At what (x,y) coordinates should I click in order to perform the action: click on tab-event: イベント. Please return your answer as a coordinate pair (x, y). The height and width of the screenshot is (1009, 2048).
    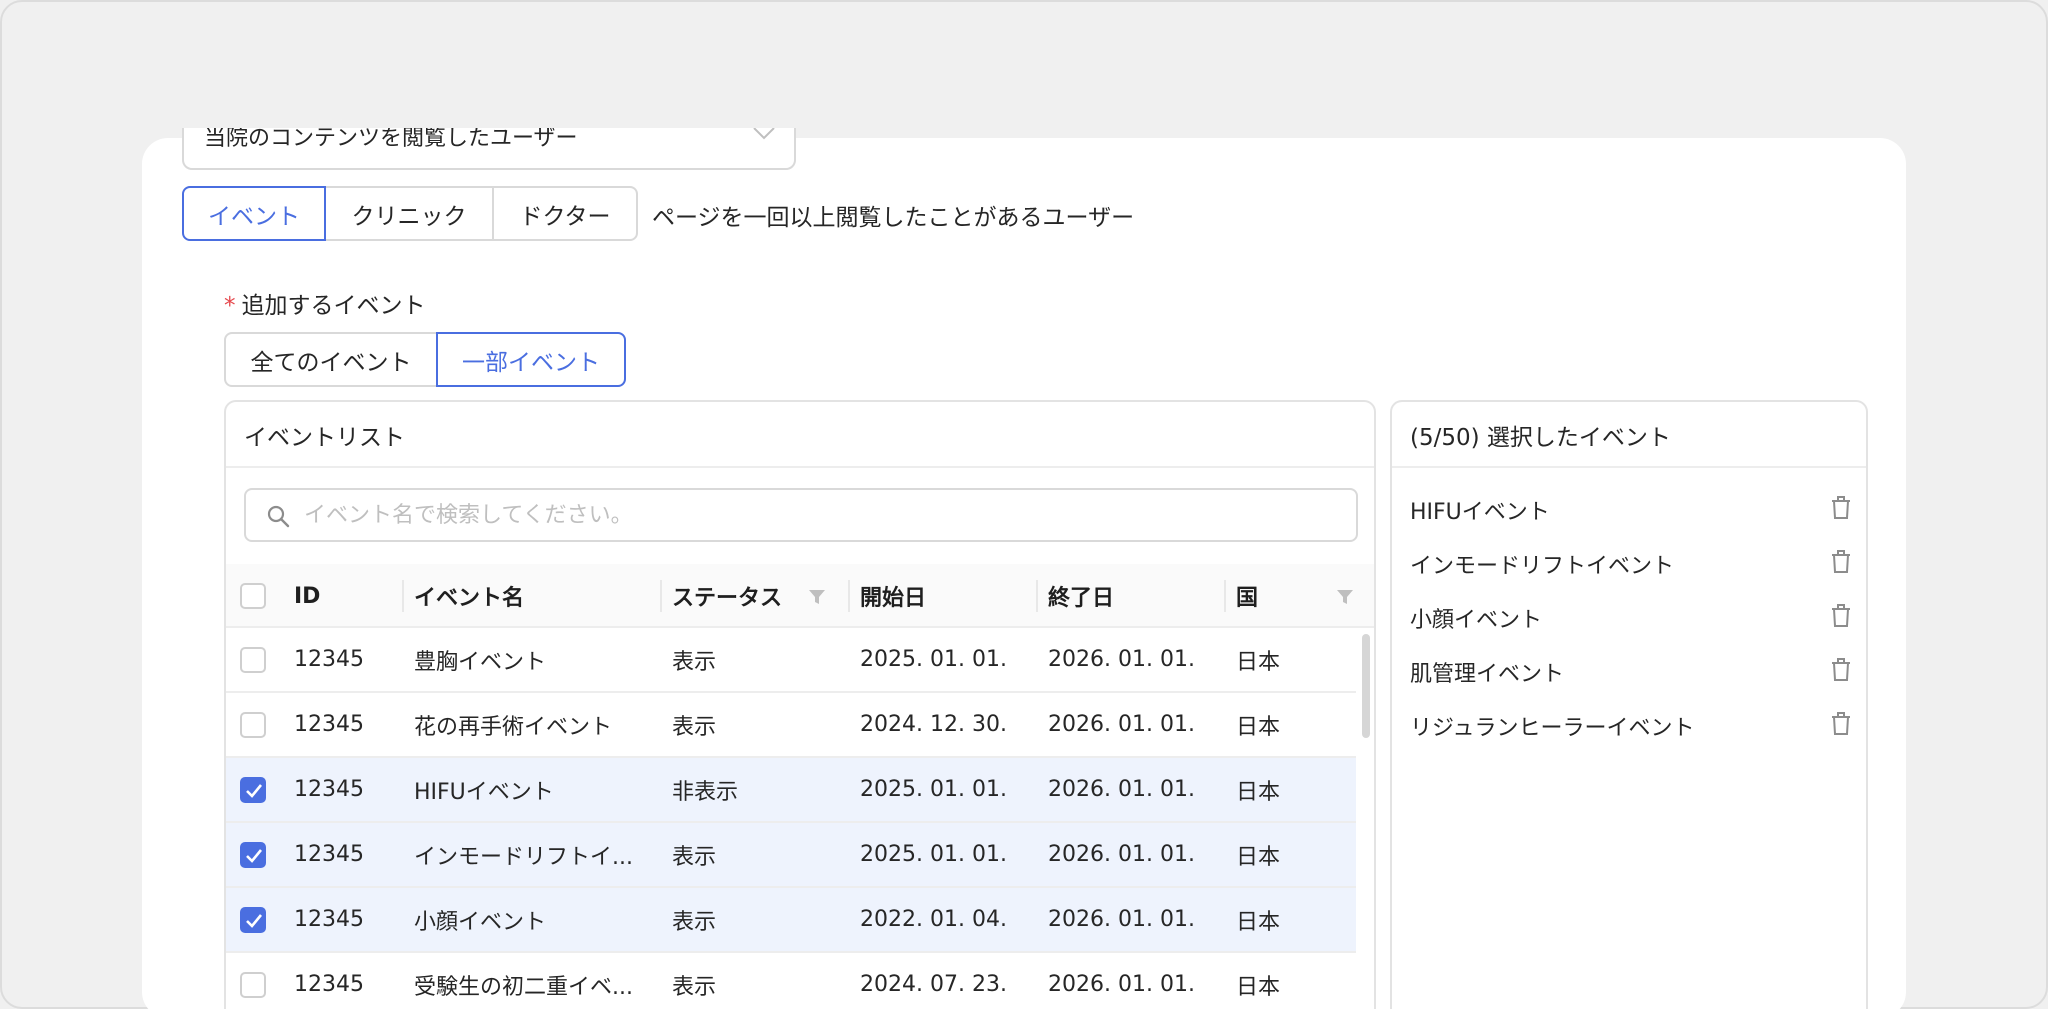
    Looking at the image, I should click on (254, 213).